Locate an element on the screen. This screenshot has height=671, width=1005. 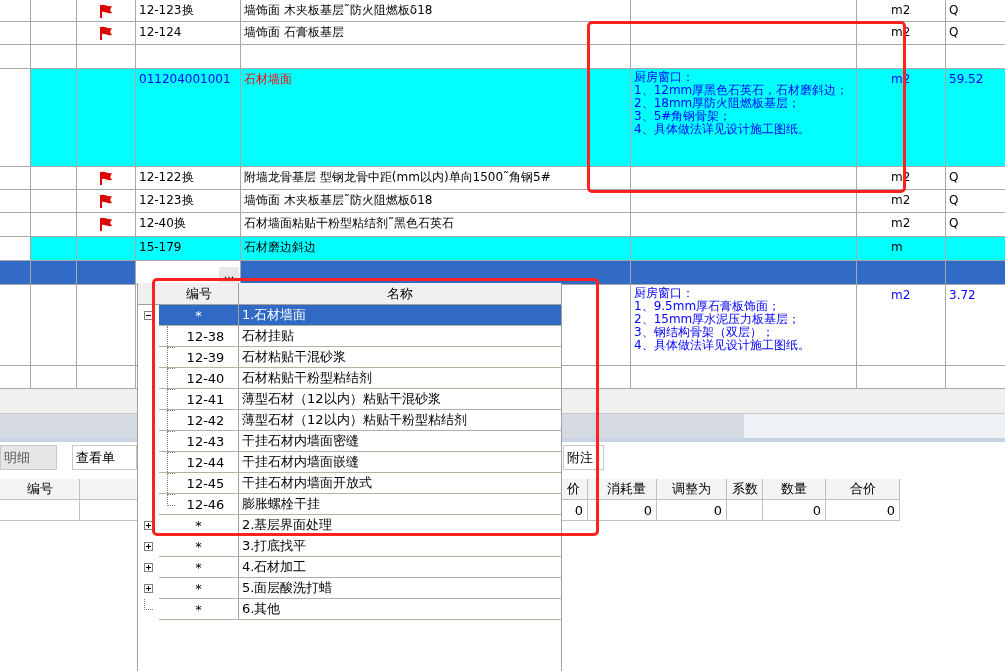
quantity-cell: 3.72 is located at coordinates (975, 325).